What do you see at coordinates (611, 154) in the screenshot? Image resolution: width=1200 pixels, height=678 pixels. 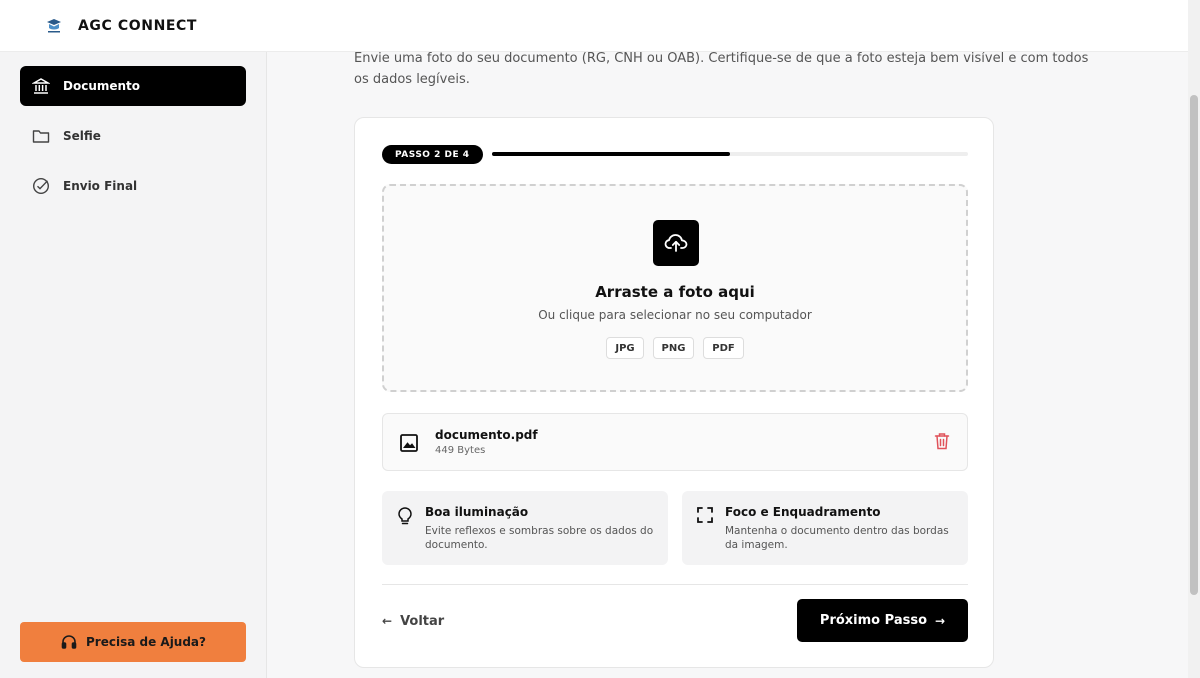 I see `progress-fill` at bounding box center [611, 154].